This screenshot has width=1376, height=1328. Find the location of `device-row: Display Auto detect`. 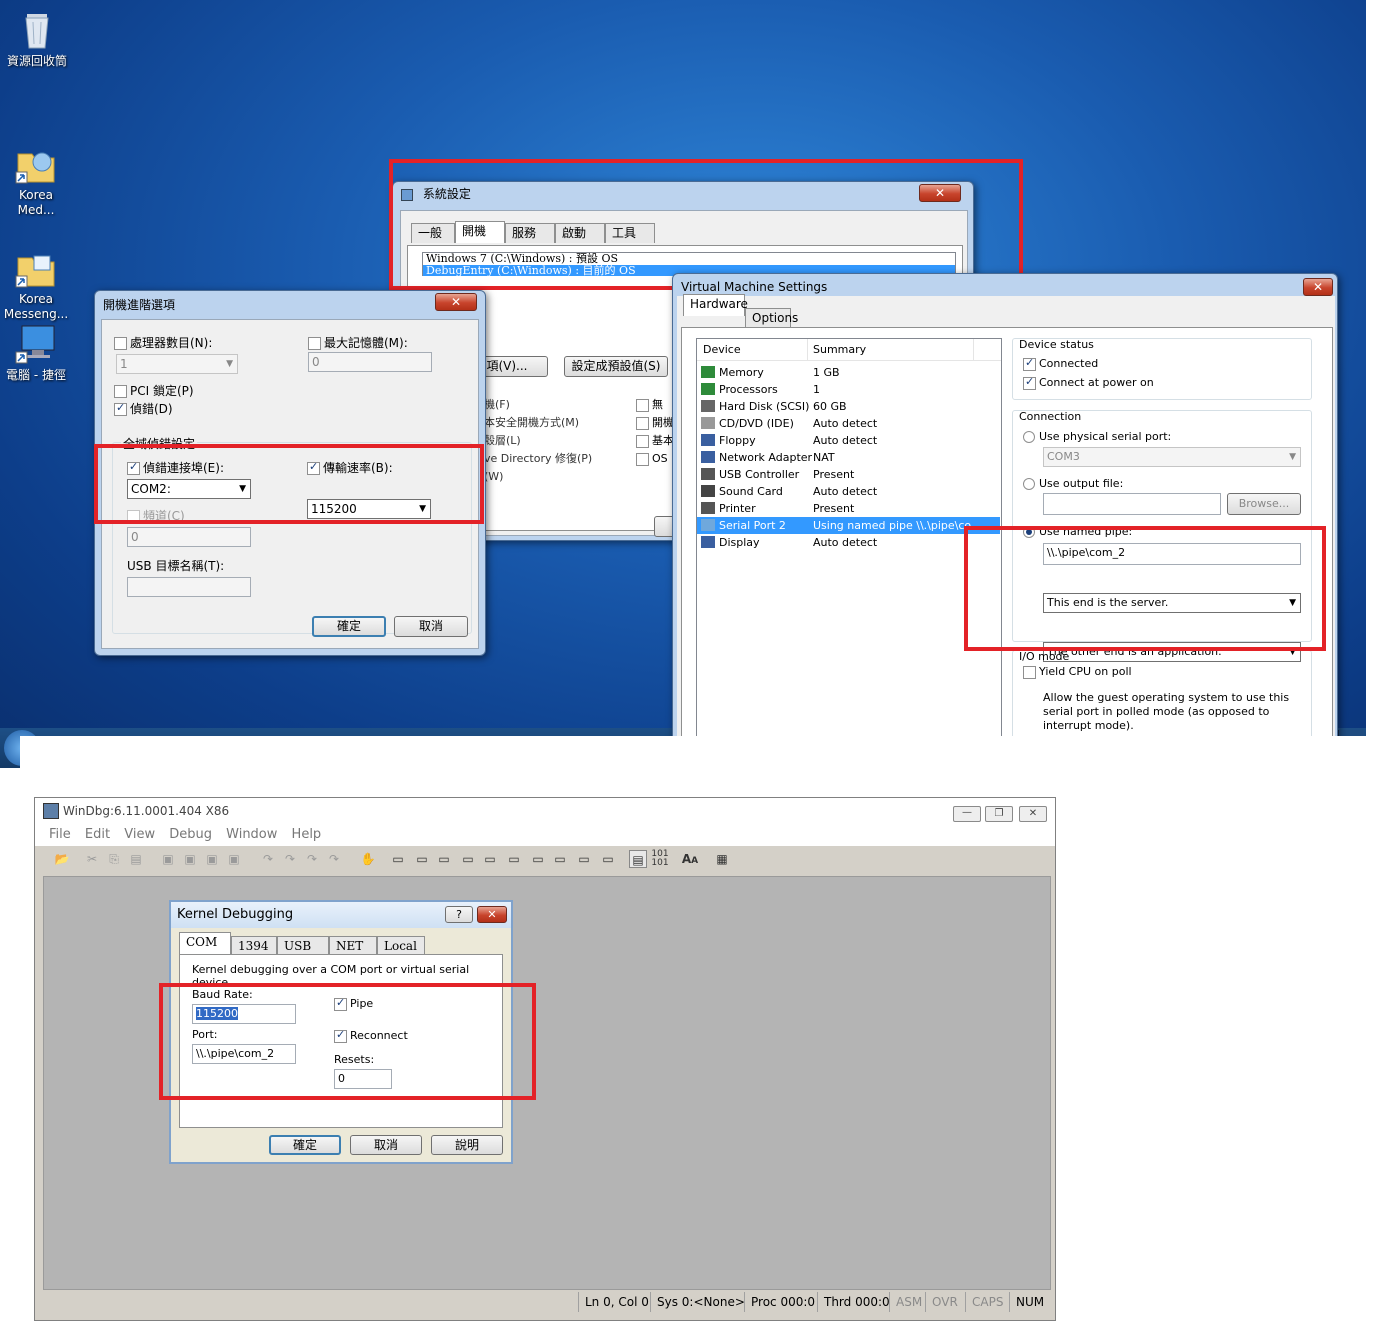

device-row: Display Auto detect is located at coordinates (848, 542).